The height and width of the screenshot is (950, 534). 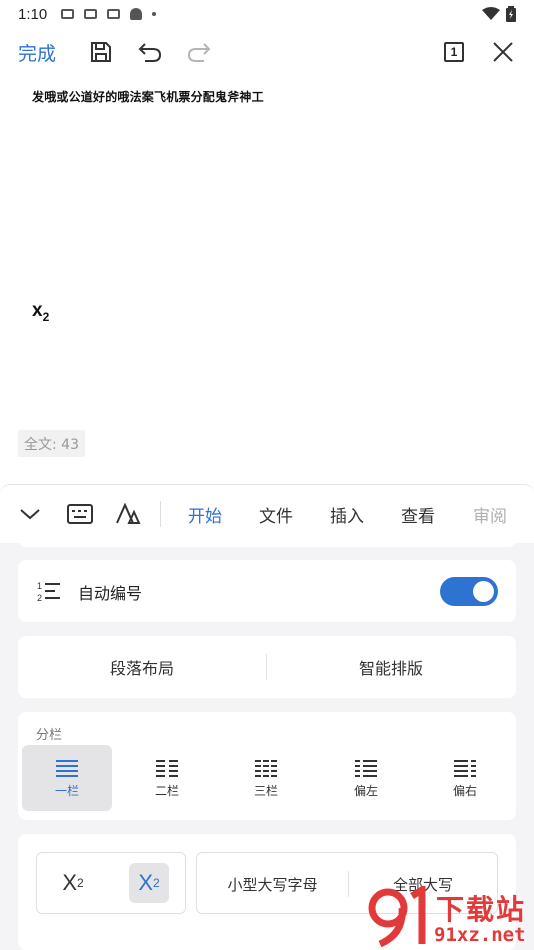 What do you see at coordinates (265, 790) in the screenshot?
I see `column-option-label: 三栏` at bounding box center [265, 790].